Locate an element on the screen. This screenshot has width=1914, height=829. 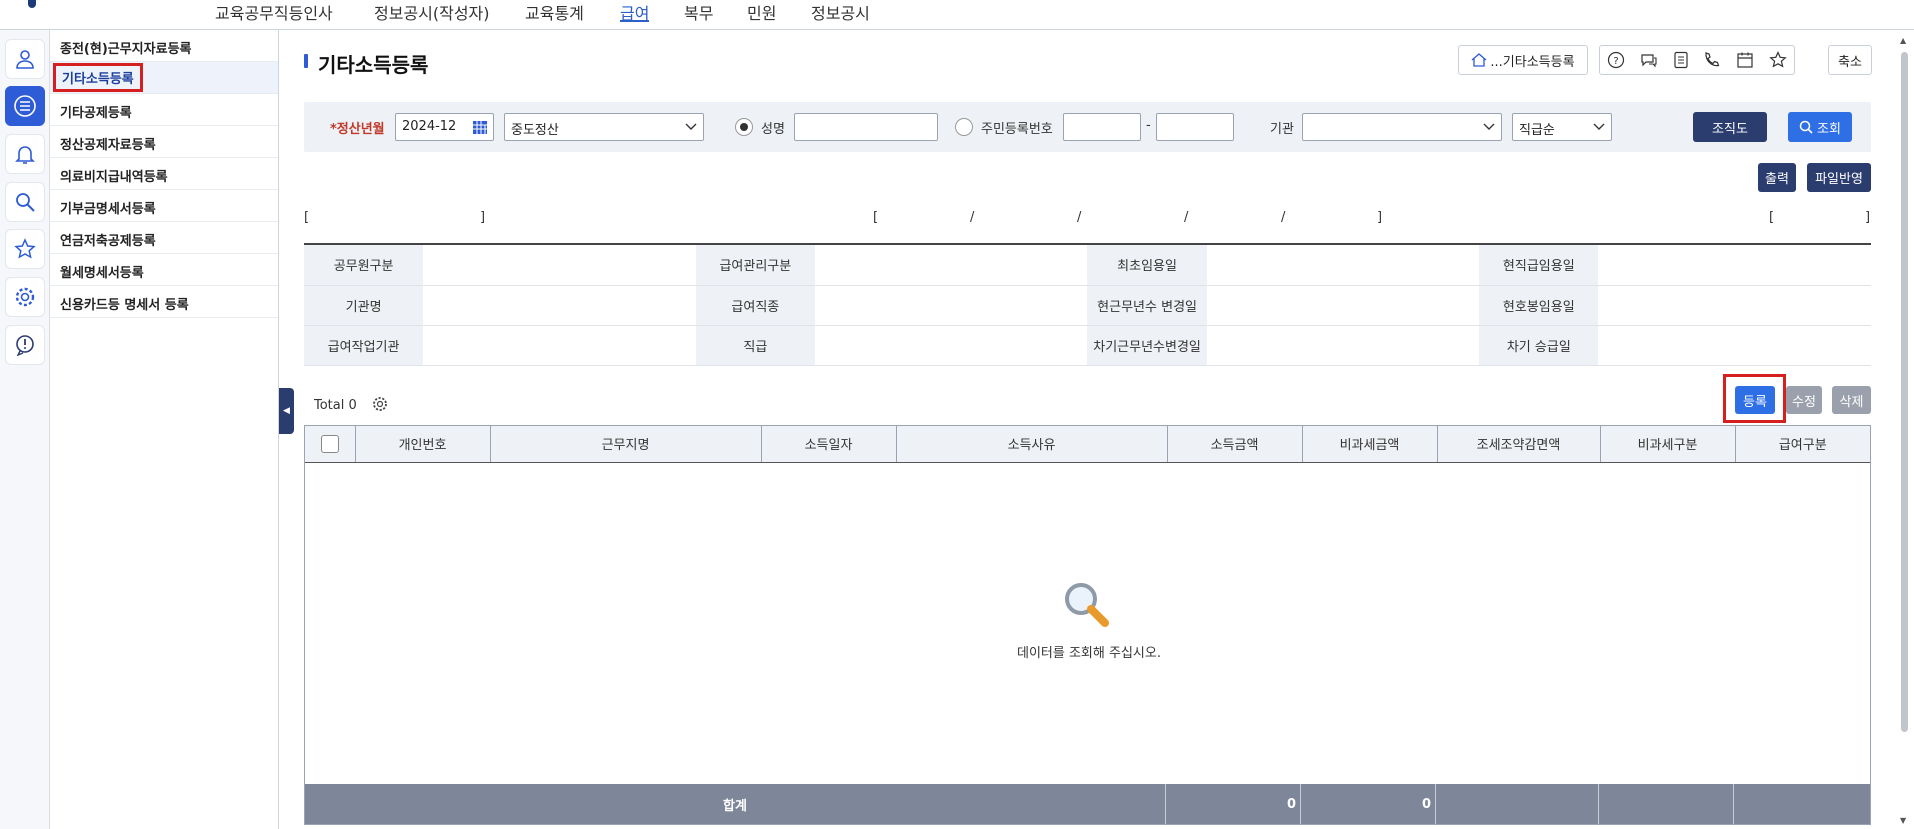
column-header: 급여구분 is located at coordinates (1802, 444).